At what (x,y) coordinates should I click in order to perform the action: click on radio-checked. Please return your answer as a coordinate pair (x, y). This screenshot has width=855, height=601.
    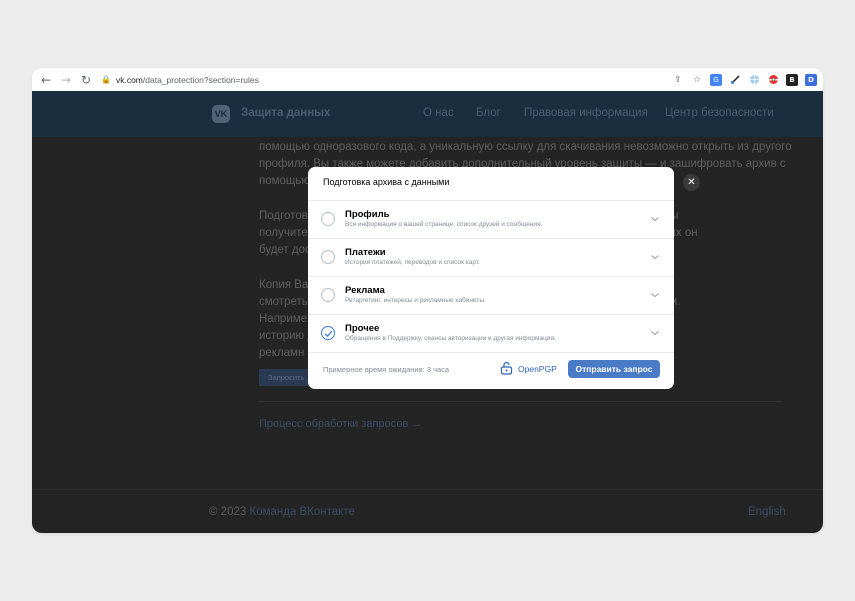
    Looking at the image, I should click on (328, 333).